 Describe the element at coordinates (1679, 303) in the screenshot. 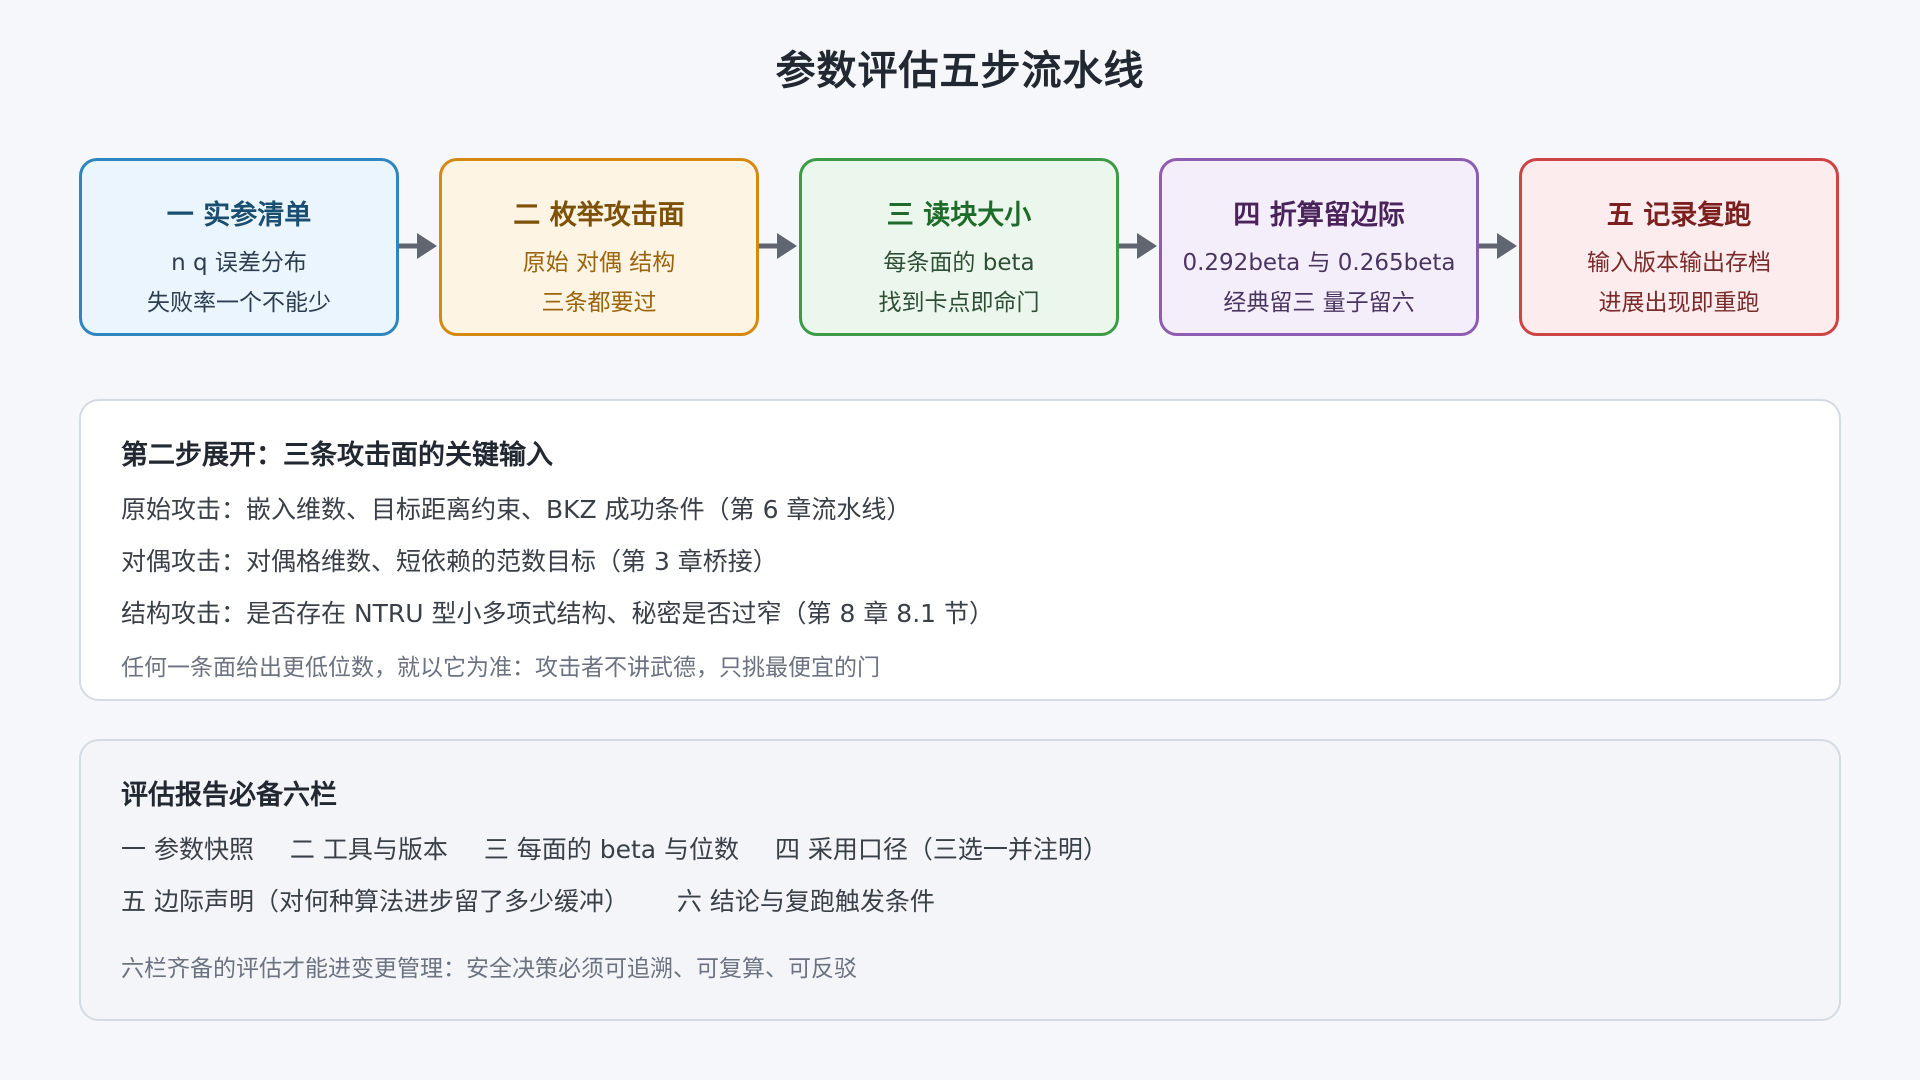

I see `step-5-line-2: 进展出现即重跑` at that location.